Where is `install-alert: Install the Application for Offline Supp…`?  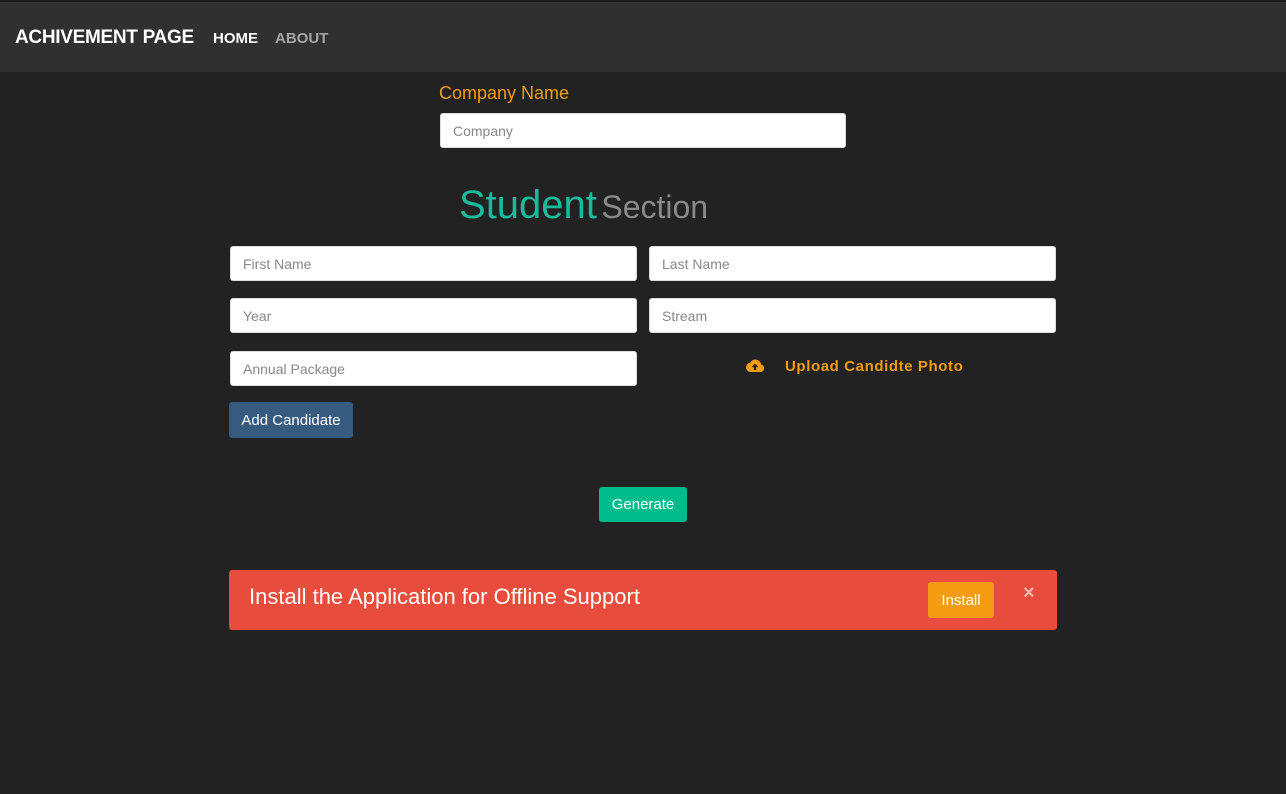
install-alert: Install the Application for Offline Supp… is located at coordinates (643, 600).